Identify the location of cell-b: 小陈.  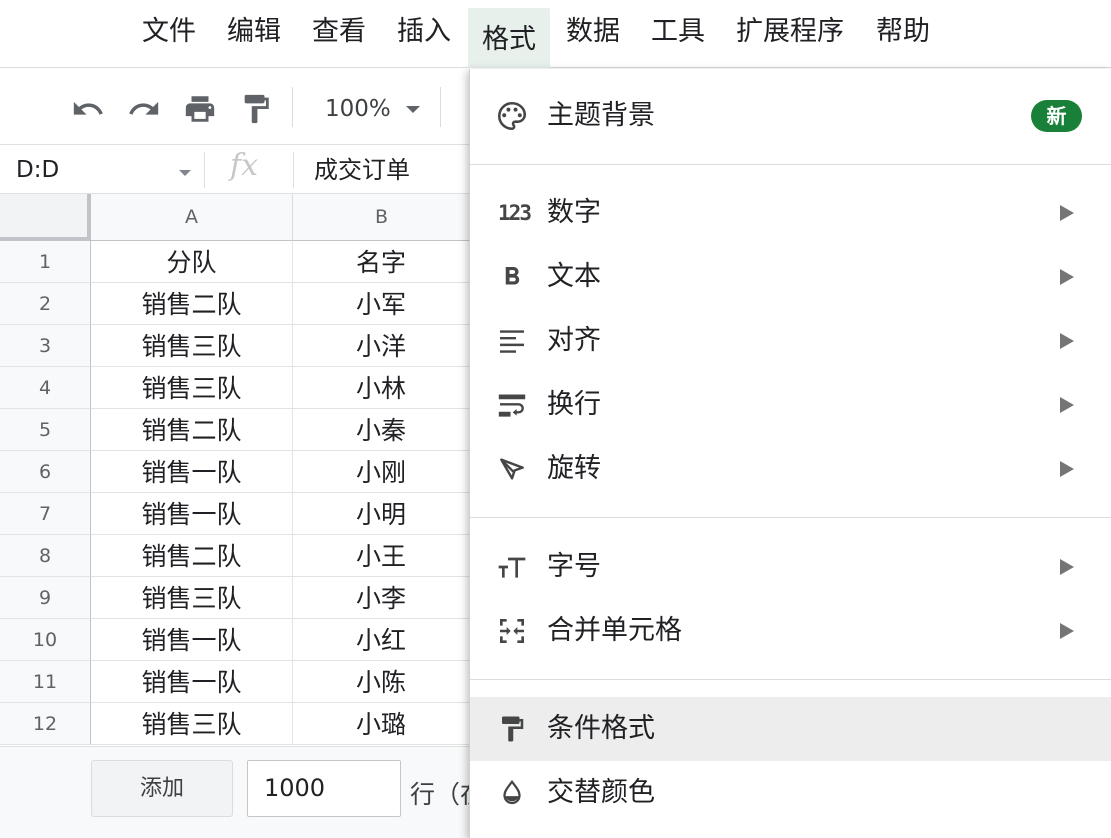
(381, 682).